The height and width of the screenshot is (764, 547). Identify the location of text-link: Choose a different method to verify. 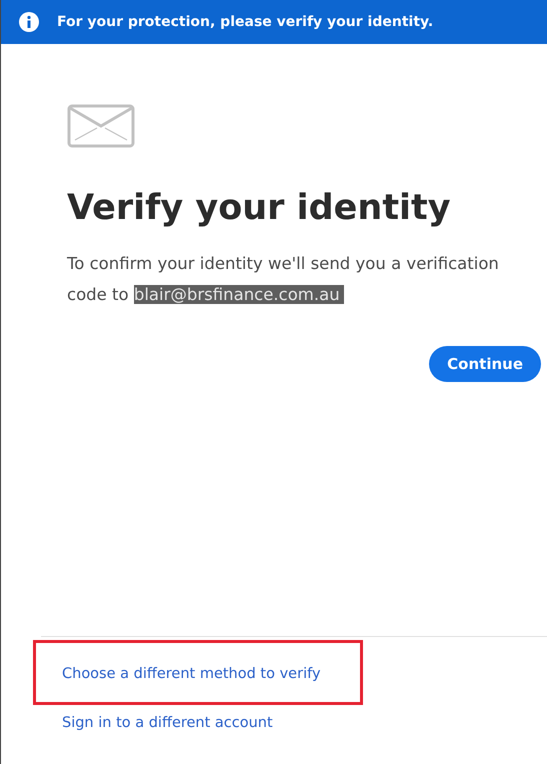
(191, 674).